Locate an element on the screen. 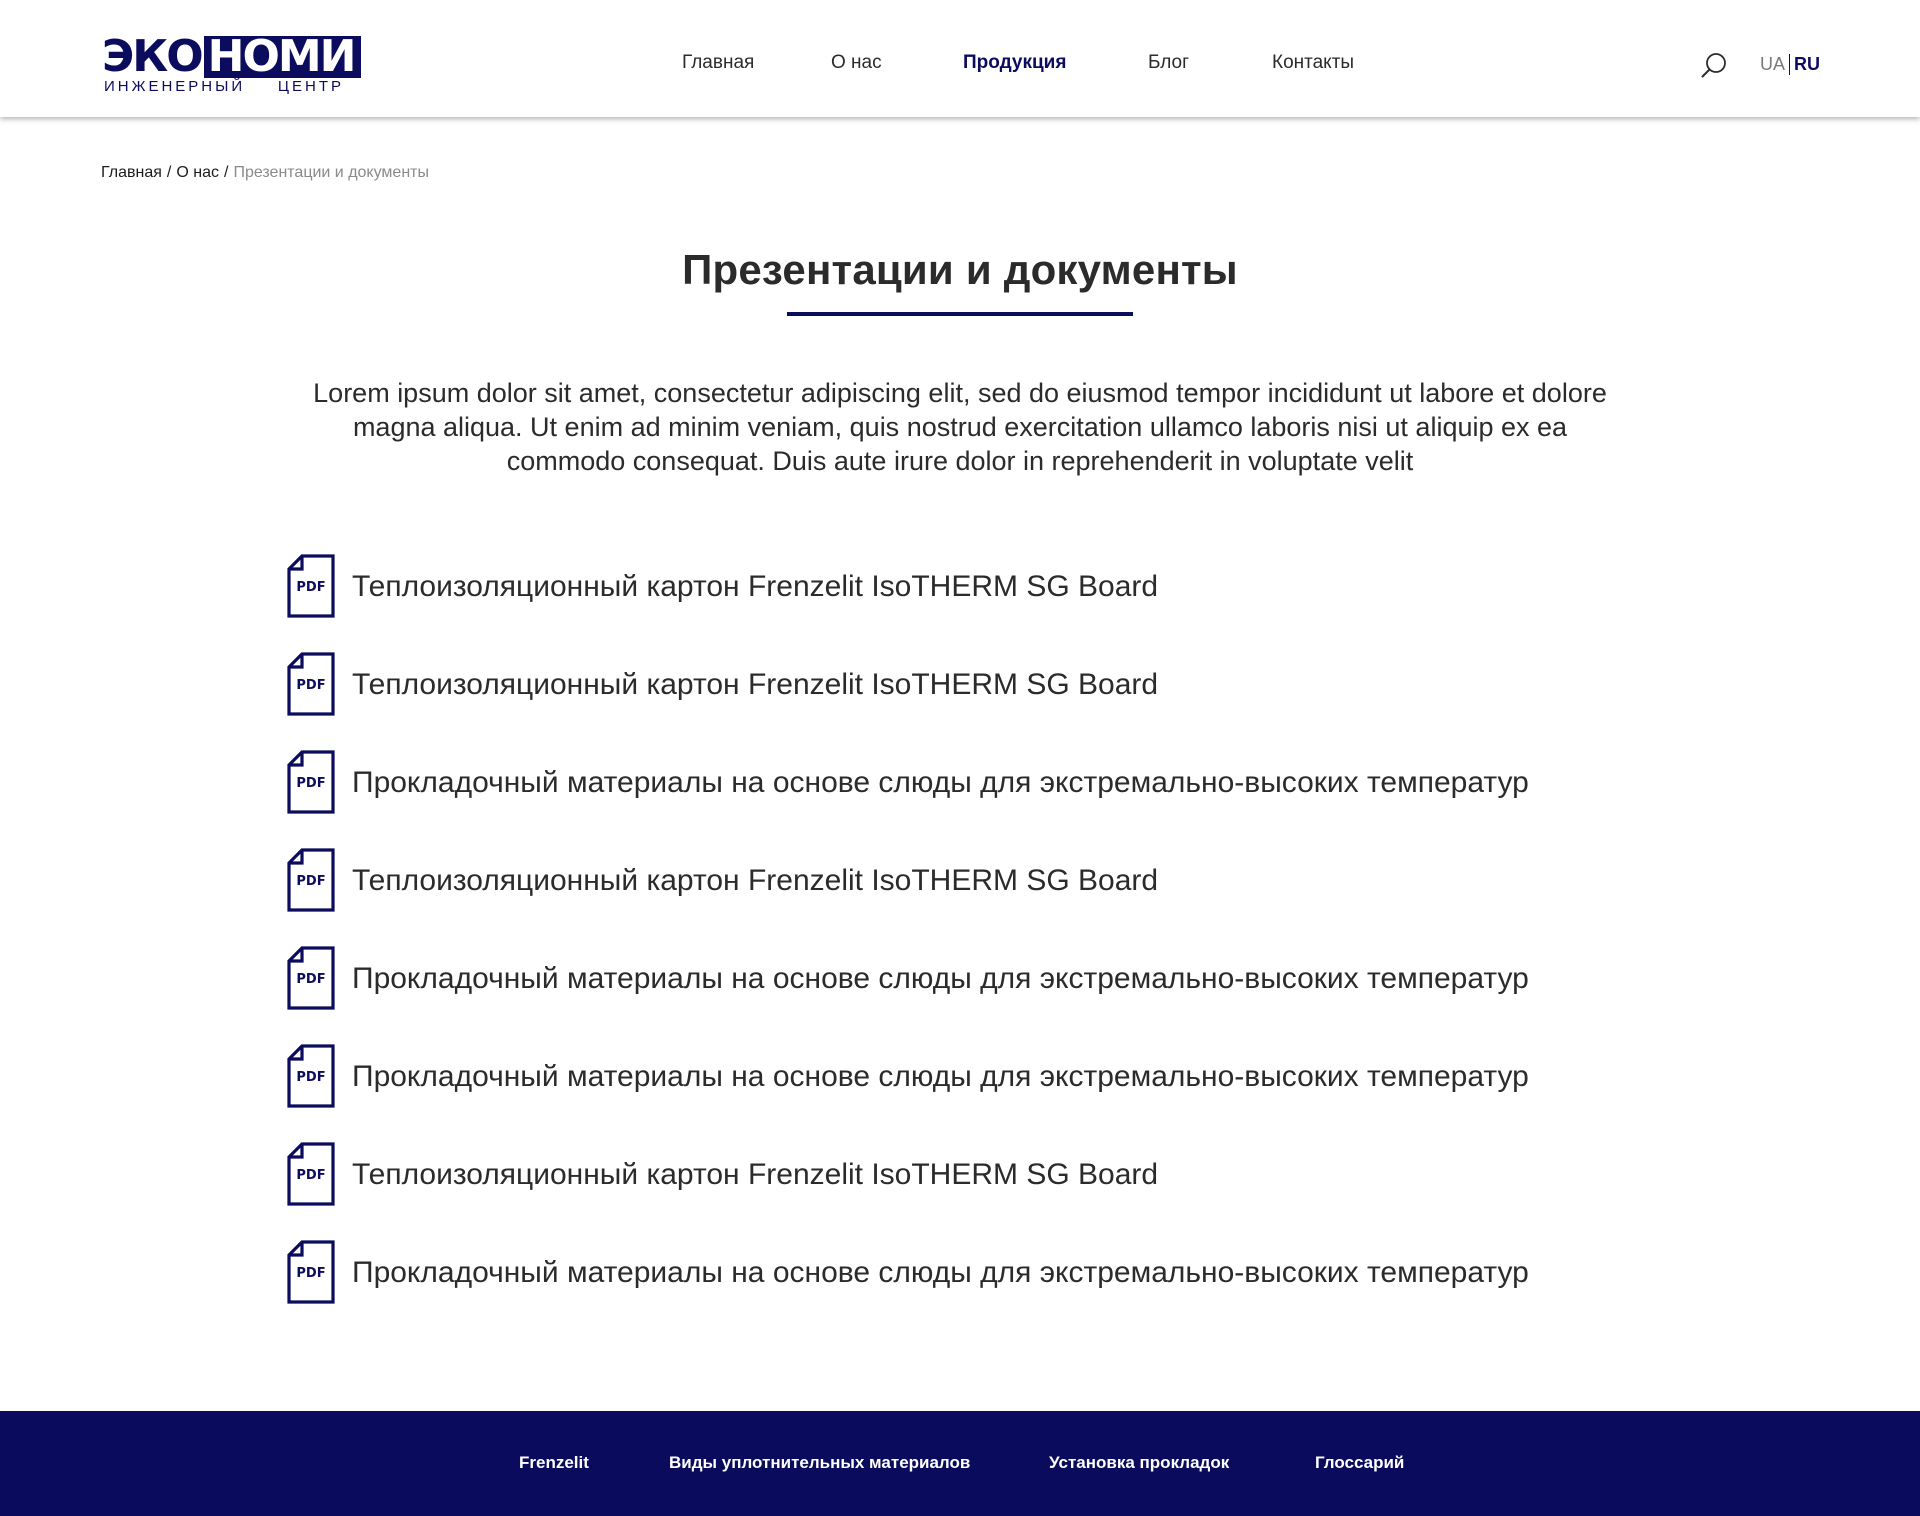 This screenshot has height=1516, width=1920. breadcrumb-item-home: Главная is located at coordinates (131, 172).